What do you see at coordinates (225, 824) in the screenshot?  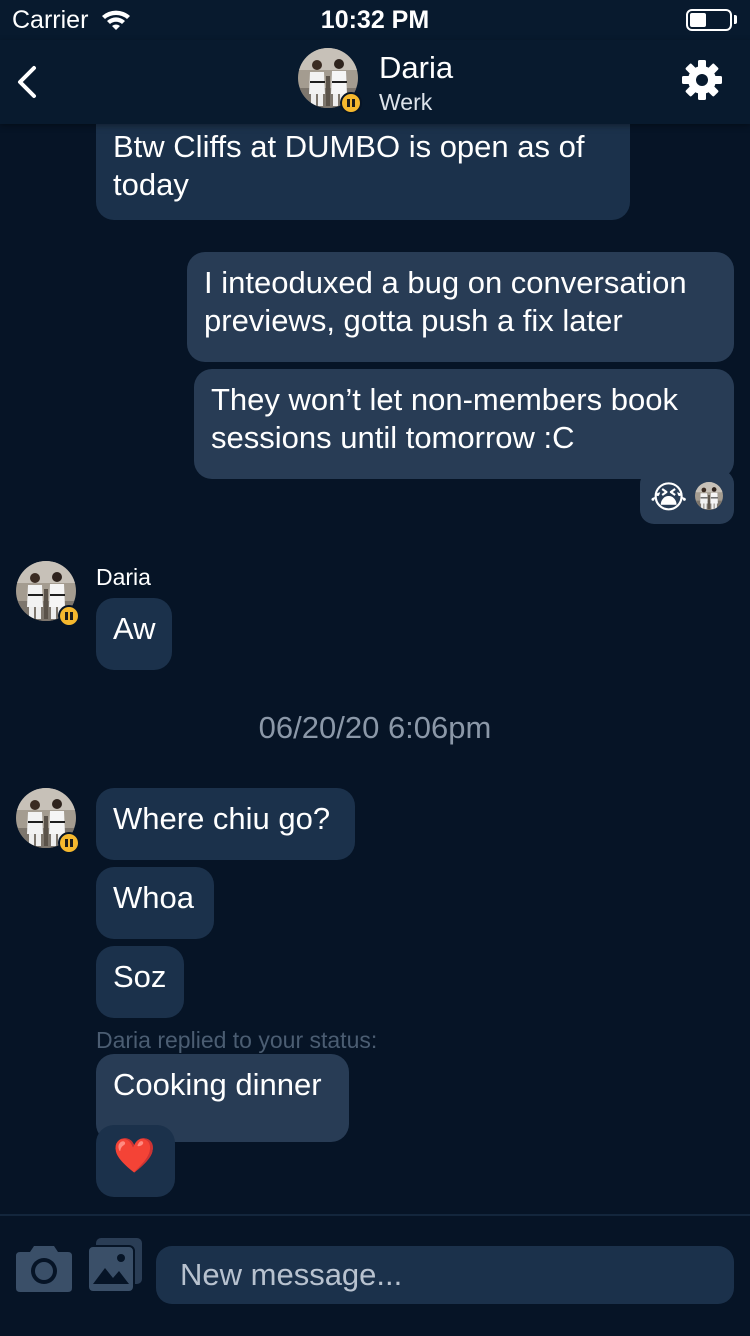 I see `message-bubble: Where chiu go?` at bounding box center [225, 824].